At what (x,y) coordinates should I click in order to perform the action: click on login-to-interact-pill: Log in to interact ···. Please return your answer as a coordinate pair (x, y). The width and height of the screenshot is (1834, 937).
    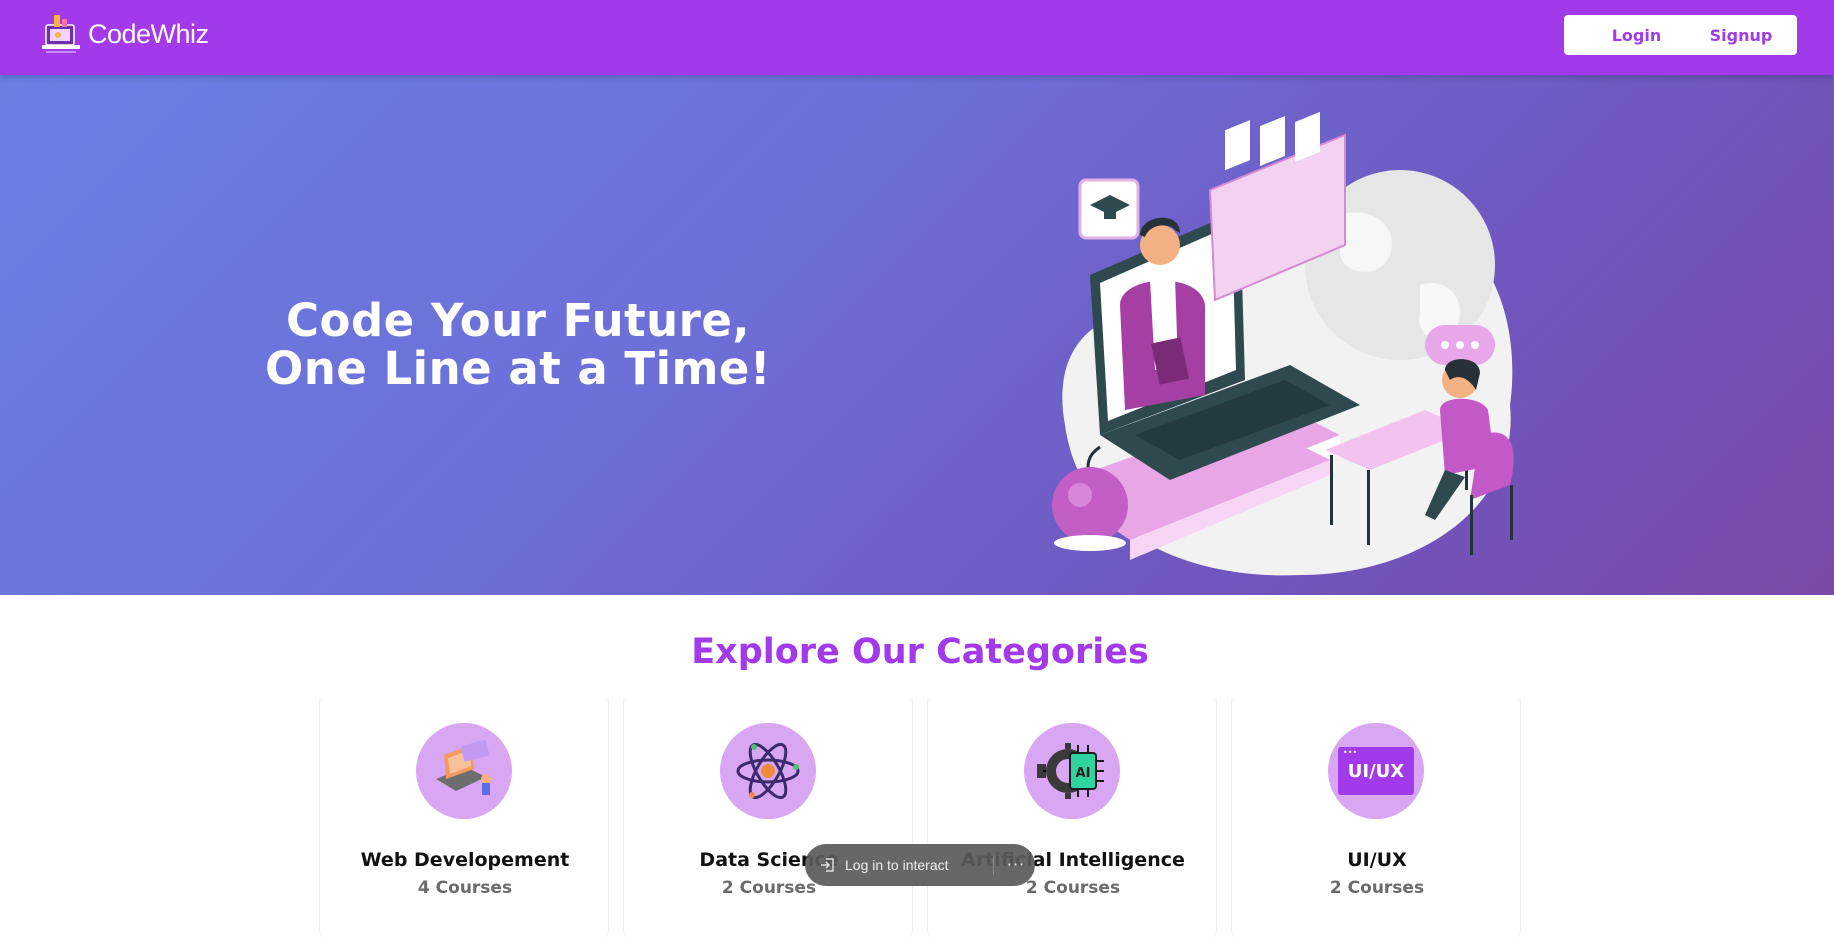
    Looking at the image, I should click on (920, 865).